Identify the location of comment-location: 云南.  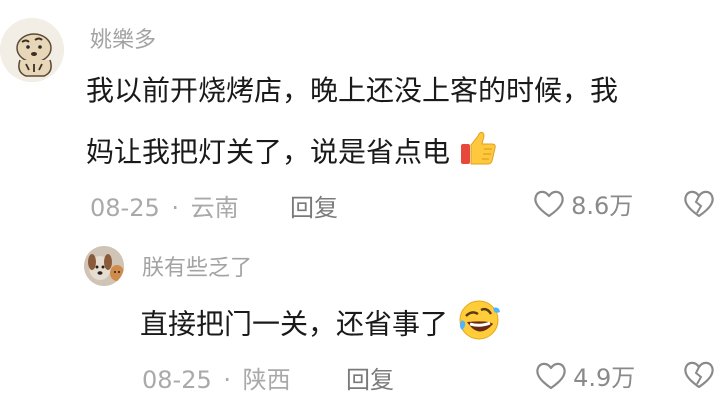
(214, 208).